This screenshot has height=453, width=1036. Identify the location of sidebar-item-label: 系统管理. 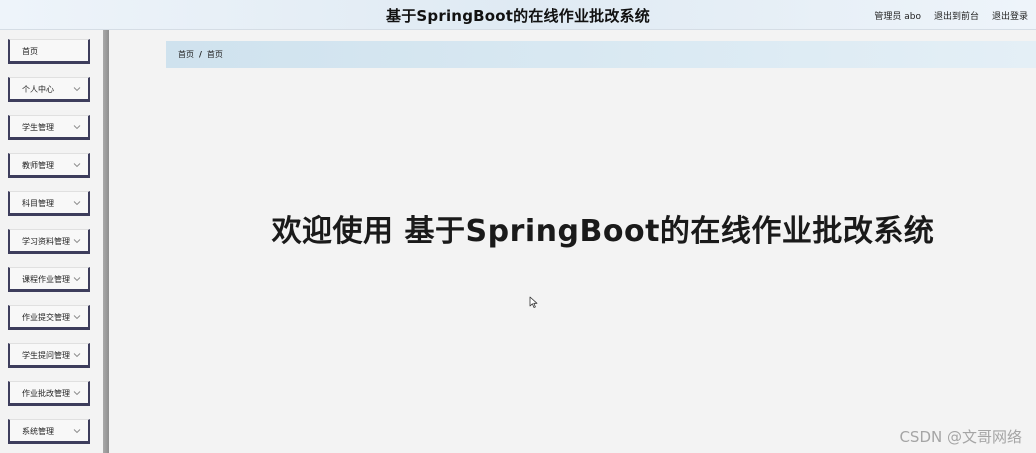
(38, 431).